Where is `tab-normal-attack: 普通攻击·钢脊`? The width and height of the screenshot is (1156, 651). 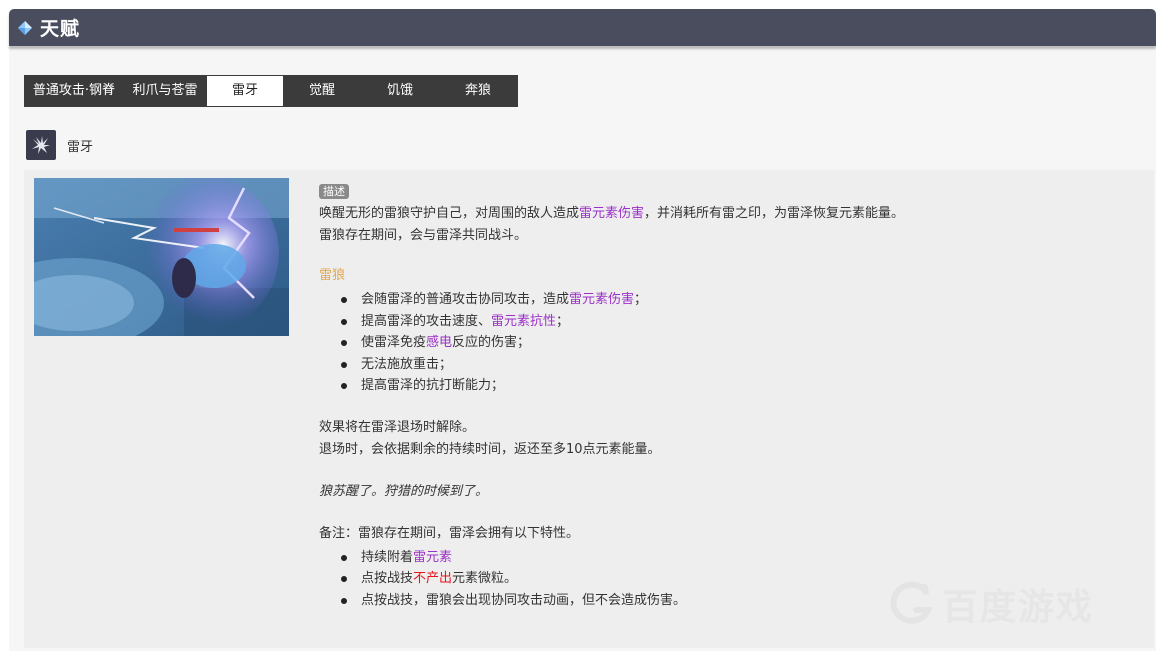 tab-normal-attack: 普通攻击·钢脊 is located at coordinates (74, 91).